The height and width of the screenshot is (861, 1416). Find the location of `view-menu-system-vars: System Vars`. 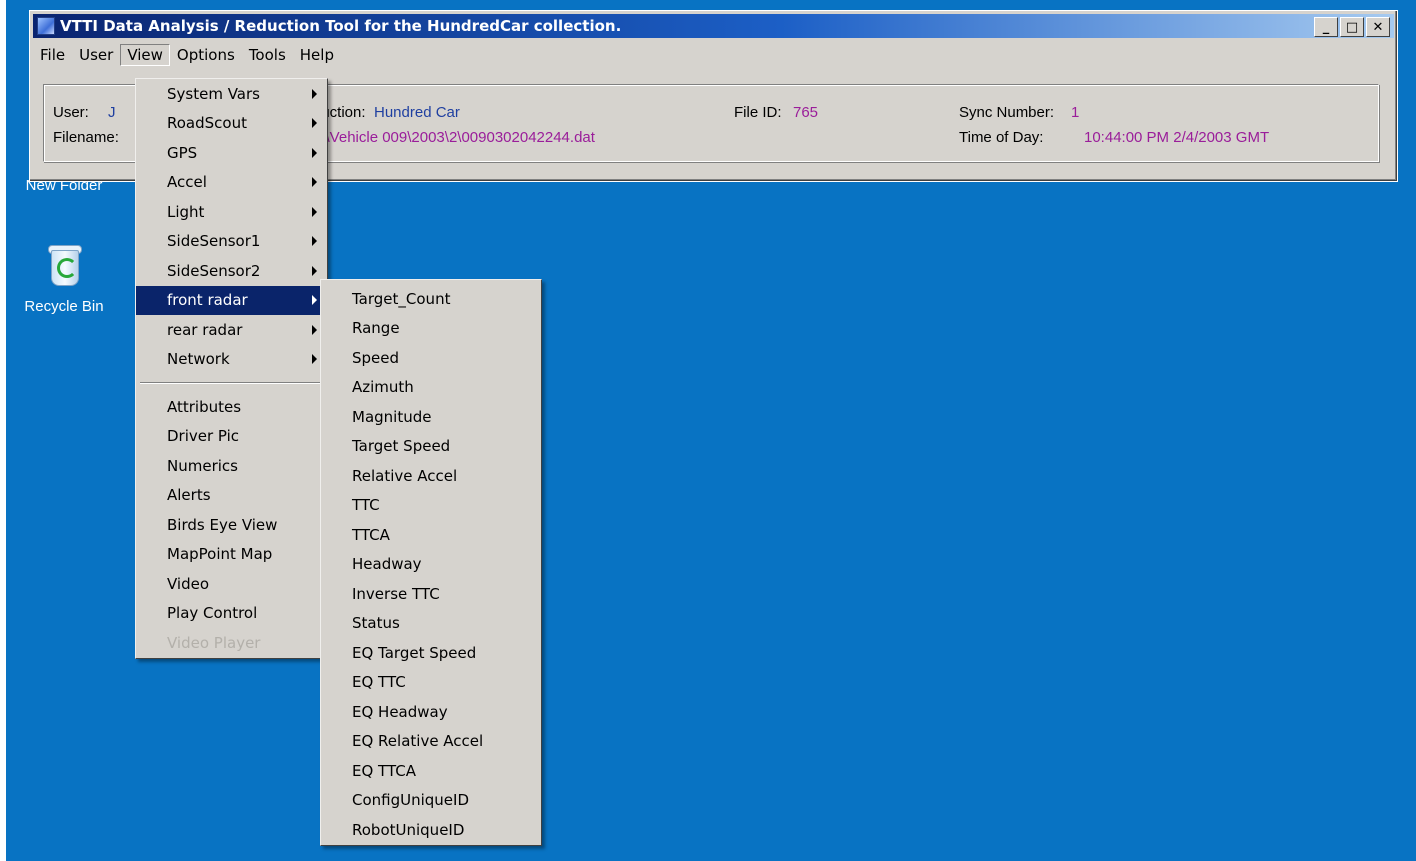

view-menu-system-vars: System Vars is located at coordinates (231, 94).